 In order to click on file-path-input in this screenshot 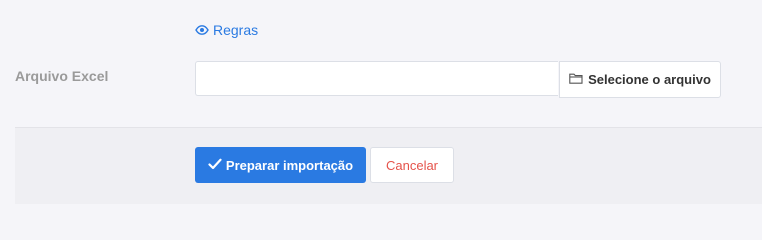, I will do `click(376, 78)`.